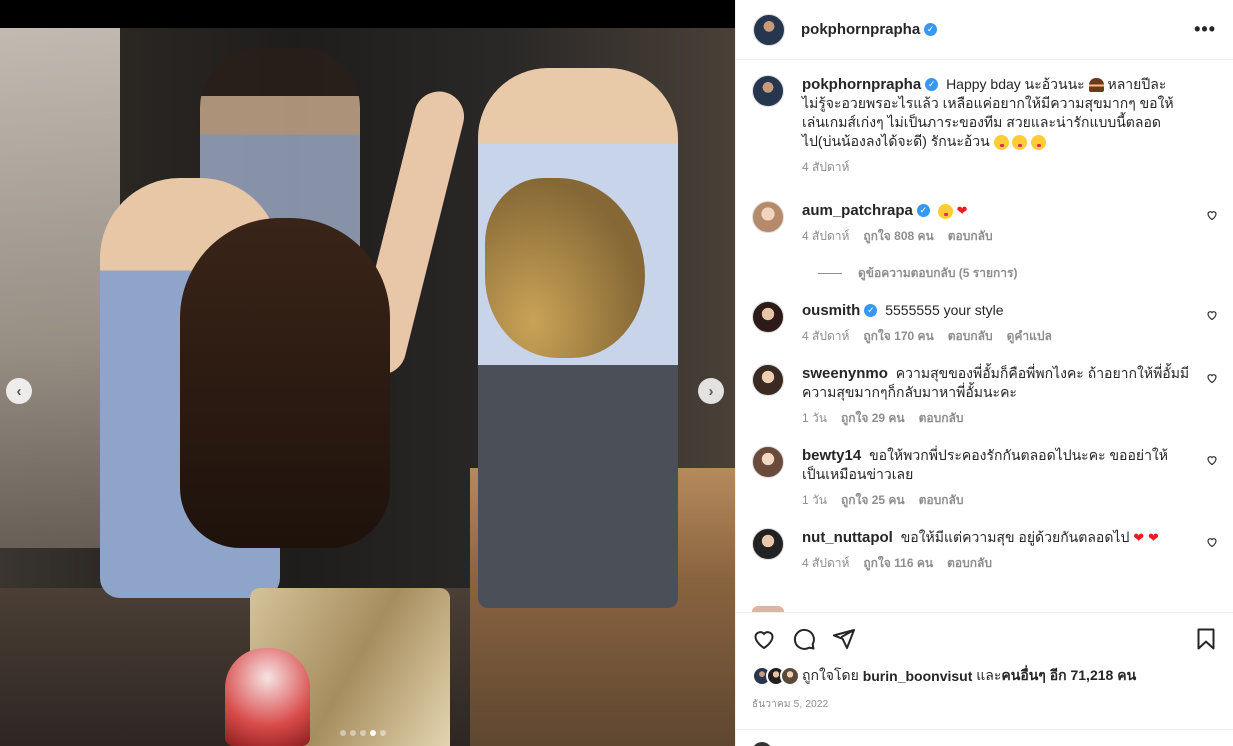 The height and width of the screenshot is (746, 1233). I want to click on heart-icon, so click(764, 639).